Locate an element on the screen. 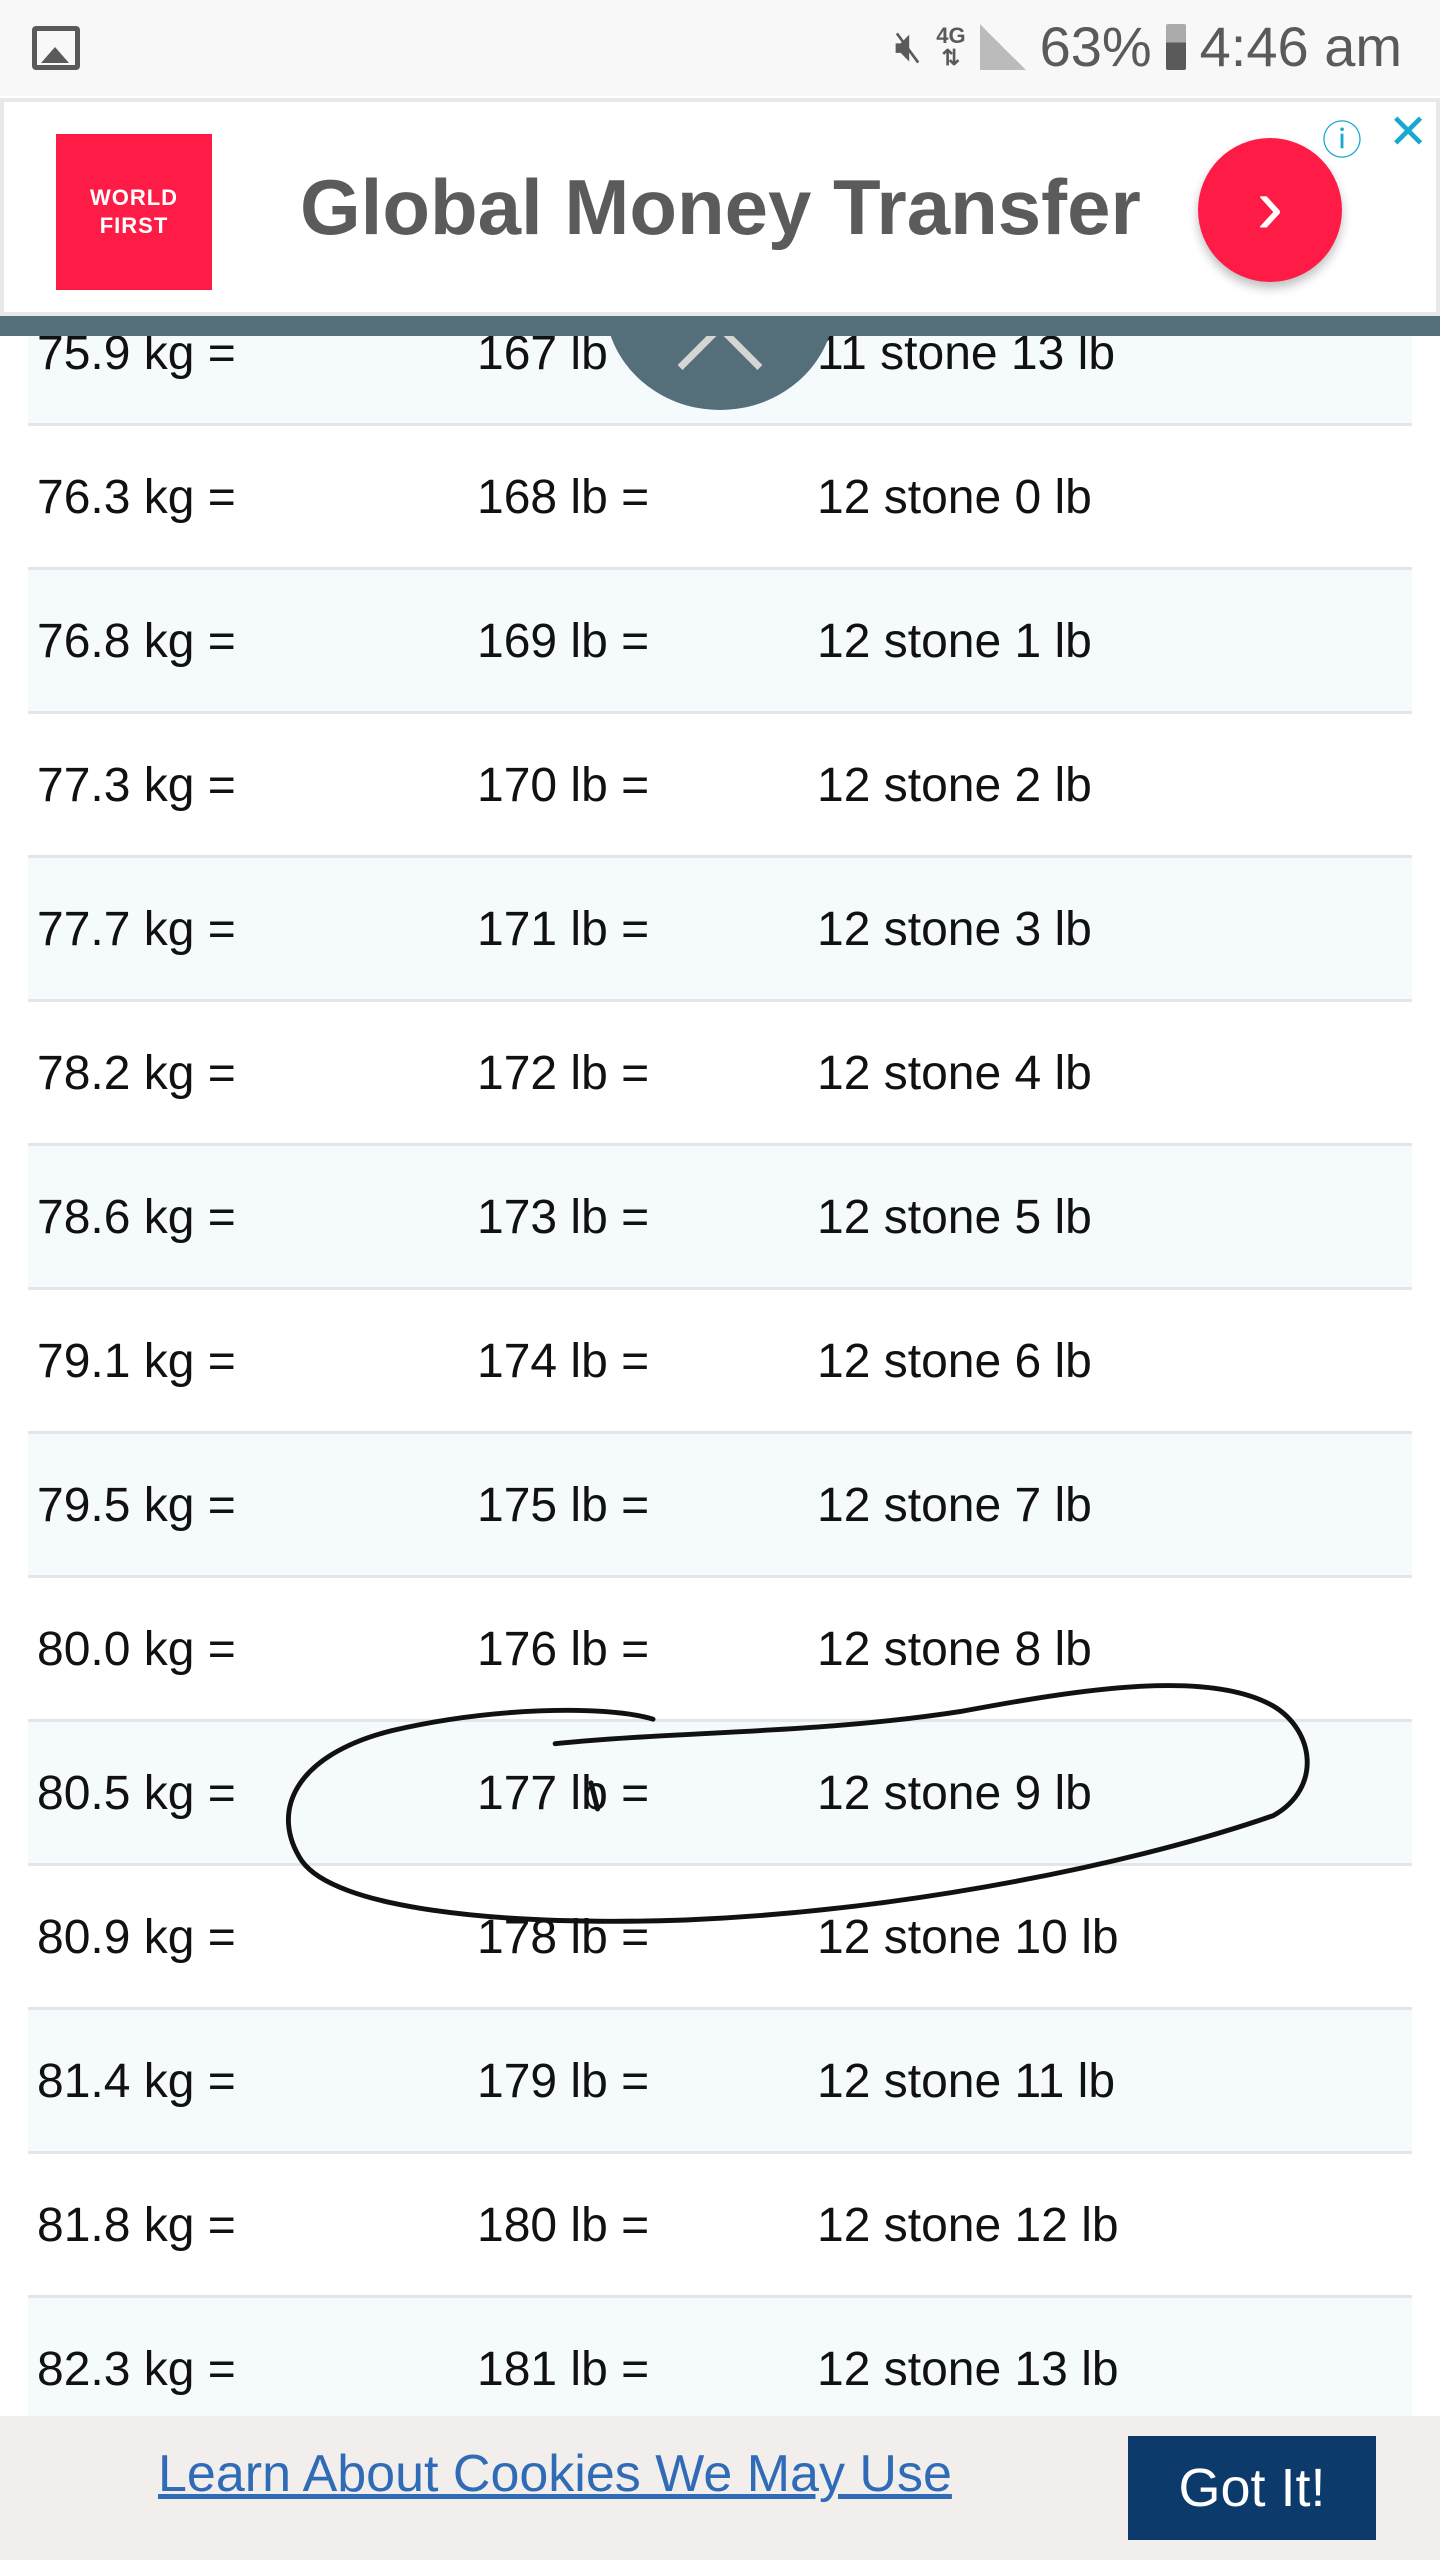  header-bar is located at coordinates (720, 326).